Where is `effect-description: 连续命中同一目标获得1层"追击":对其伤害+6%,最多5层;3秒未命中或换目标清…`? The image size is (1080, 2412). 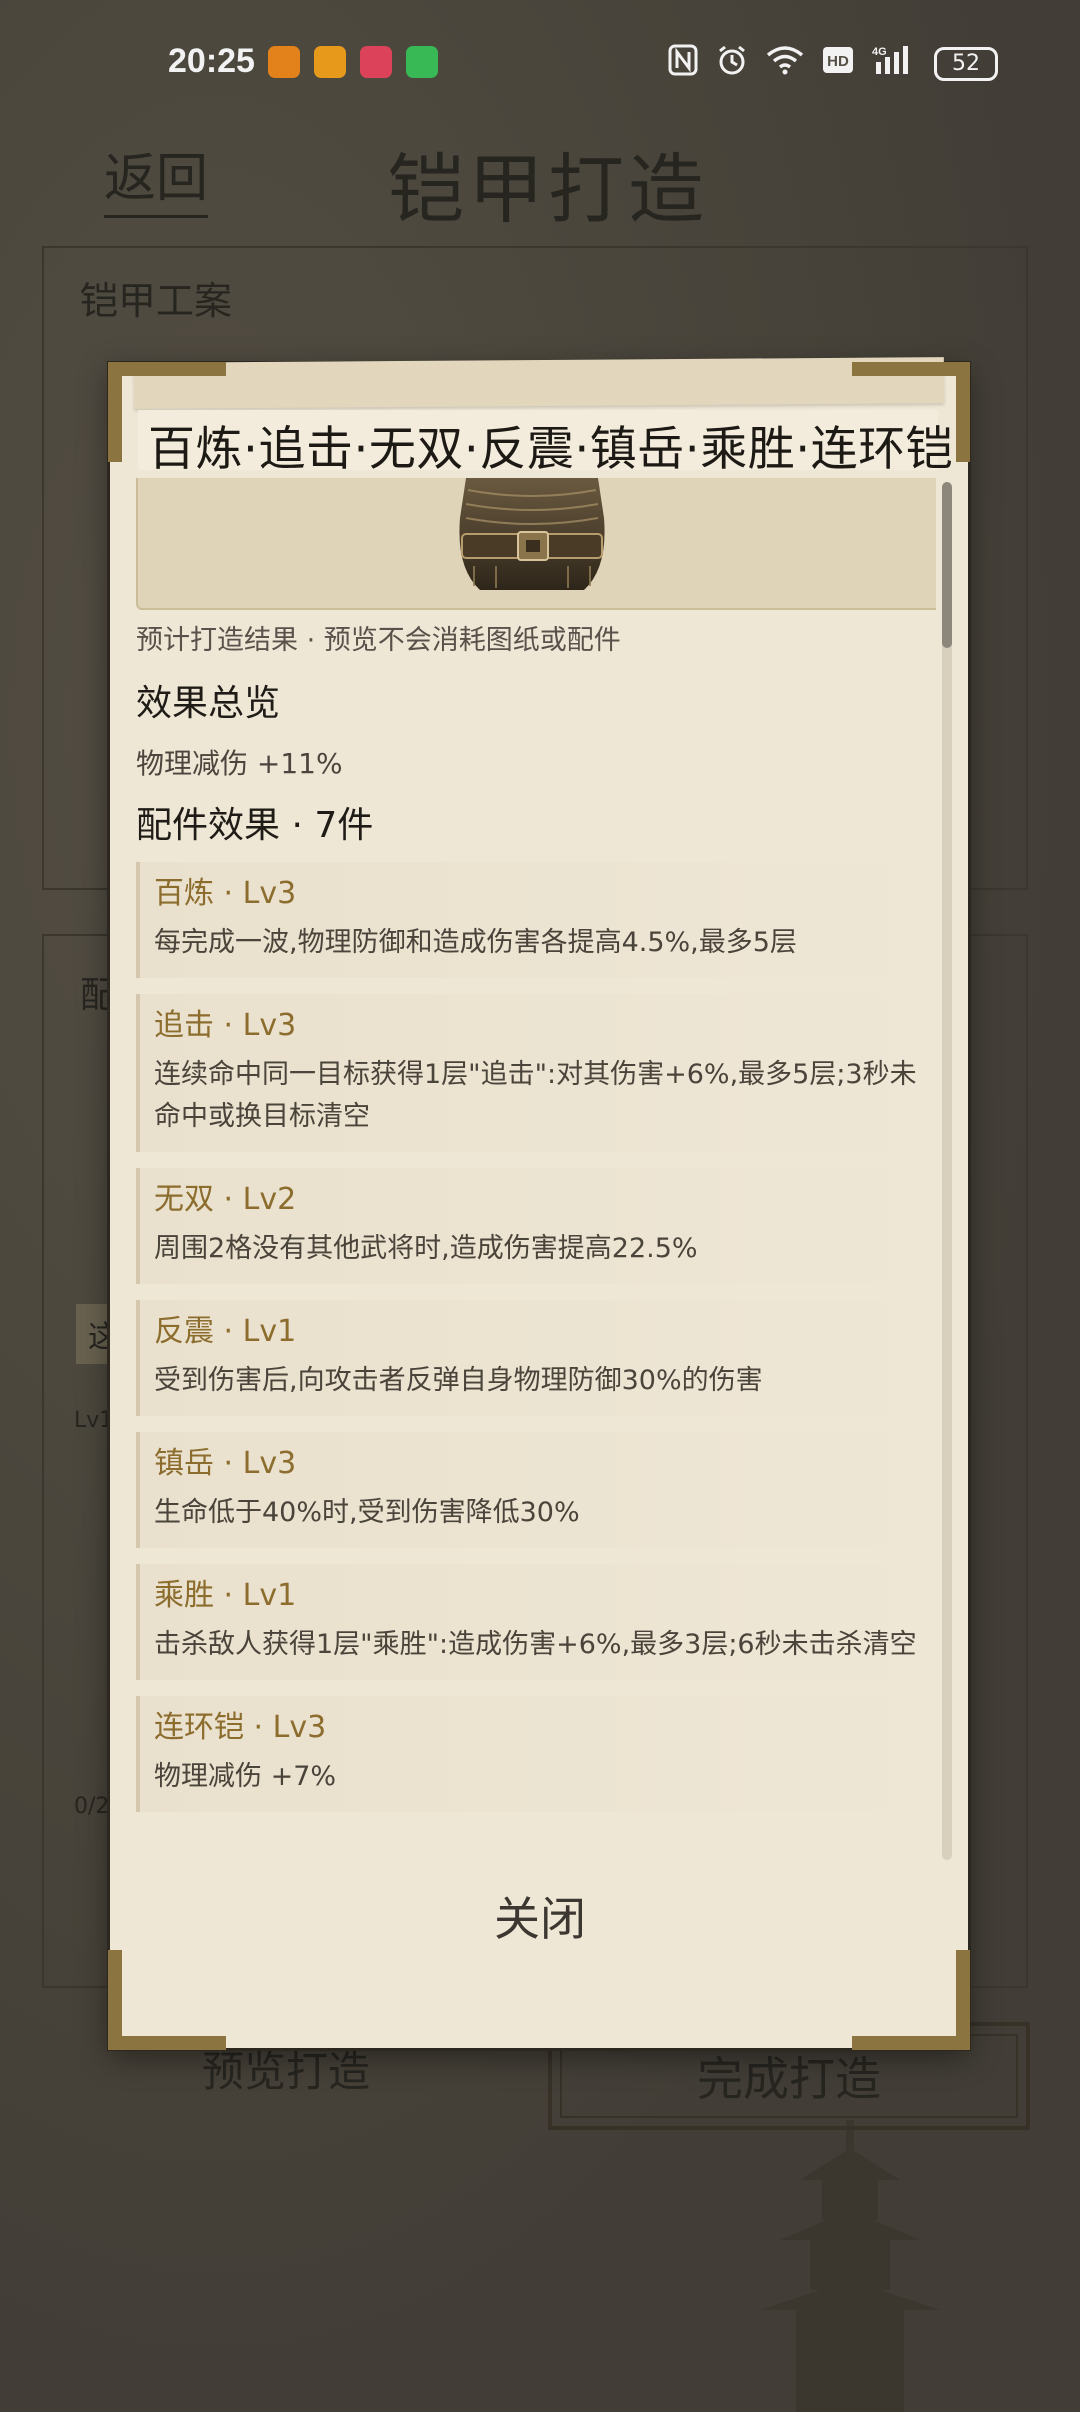
effect-description: 连续命中同一目标获得1层"追击":对其伤害+6%,最多5层;3秒未命中或换目标清… is located at coordinates (535, 1095).